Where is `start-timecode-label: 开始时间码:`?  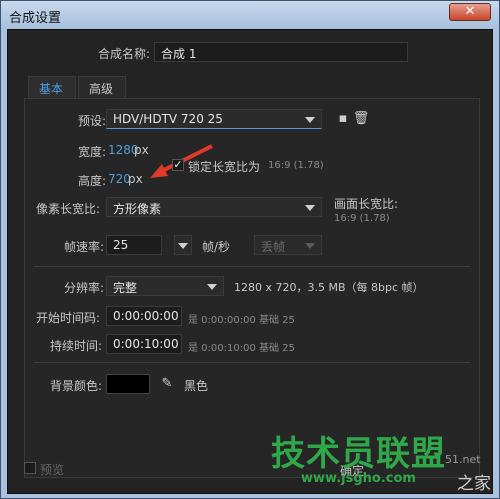 start-timecode-label: 开始时间码: is located at coordinates (68, 318).